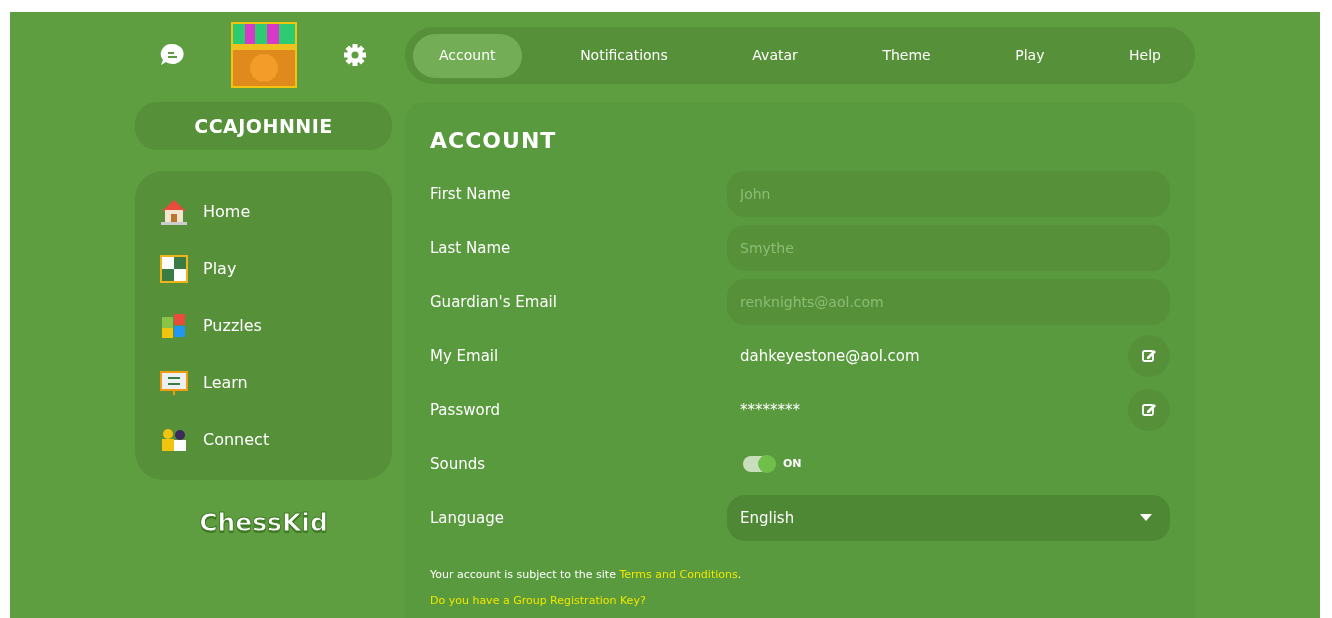 This screenshot has height=618, width=1332. Describe the element at coordinates (586, 575) in the screenshot. I see `terms-notice: Your account is subject to the site Terms and Conditions.` at that location.